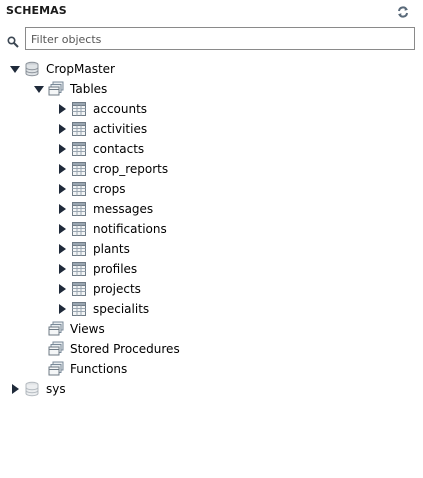 The width and height of the screenshot is (423, 478). Describe the element at coordinates (80, 69) in the screenshot. I see `schema-name: CropMaster` at that location.